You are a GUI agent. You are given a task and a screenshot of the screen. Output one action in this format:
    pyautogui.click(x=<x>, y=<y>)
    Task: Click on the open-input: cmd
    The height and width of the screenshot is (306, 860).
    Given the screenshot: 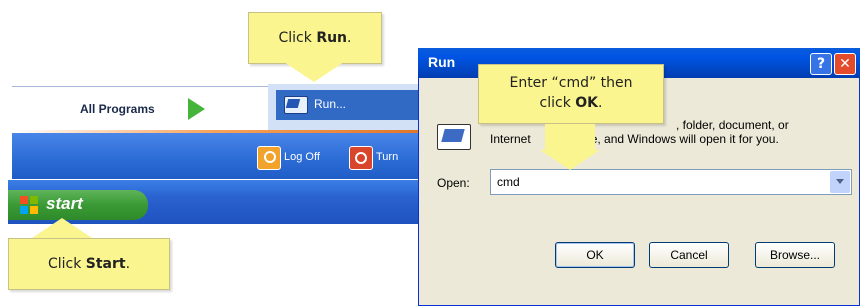 What is the action you would take?
    pyautogui.click(x=671, y=182)
    